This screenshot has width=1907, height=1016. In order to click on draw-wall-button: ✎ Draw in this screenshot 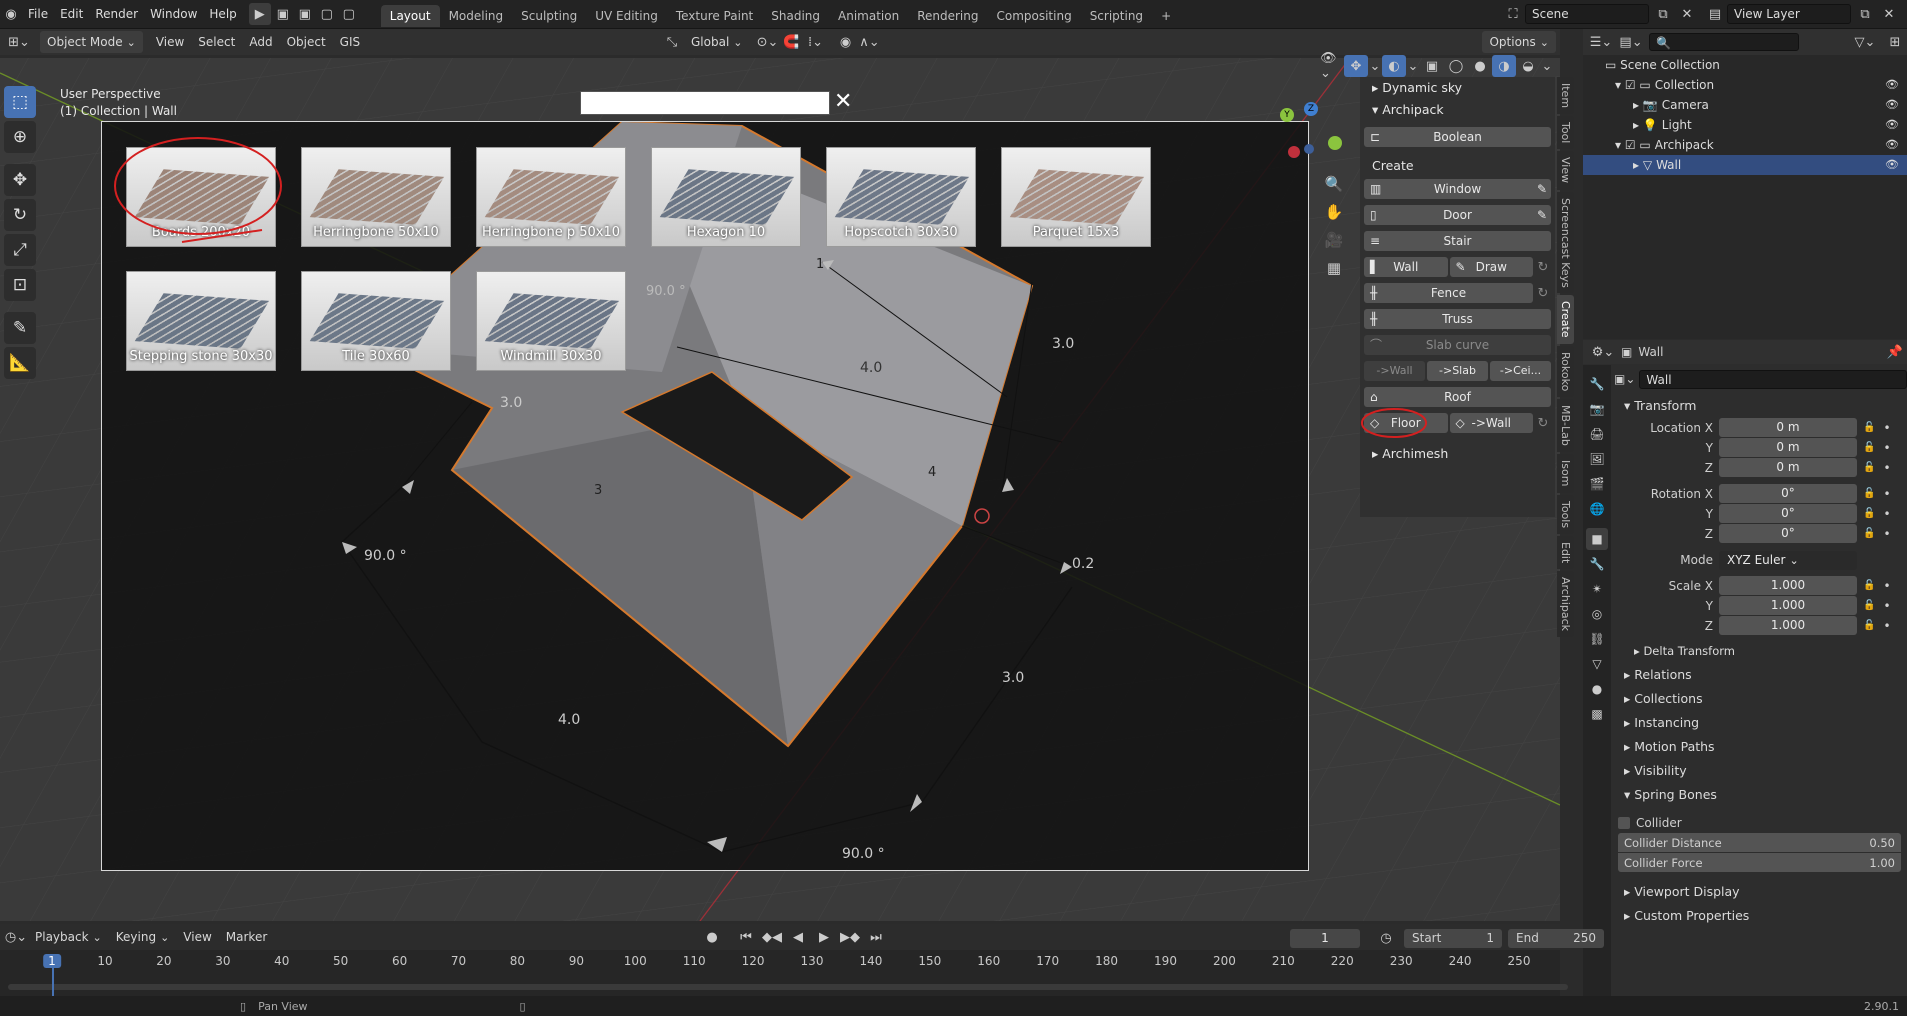, I will do `click(1491, 267)`.